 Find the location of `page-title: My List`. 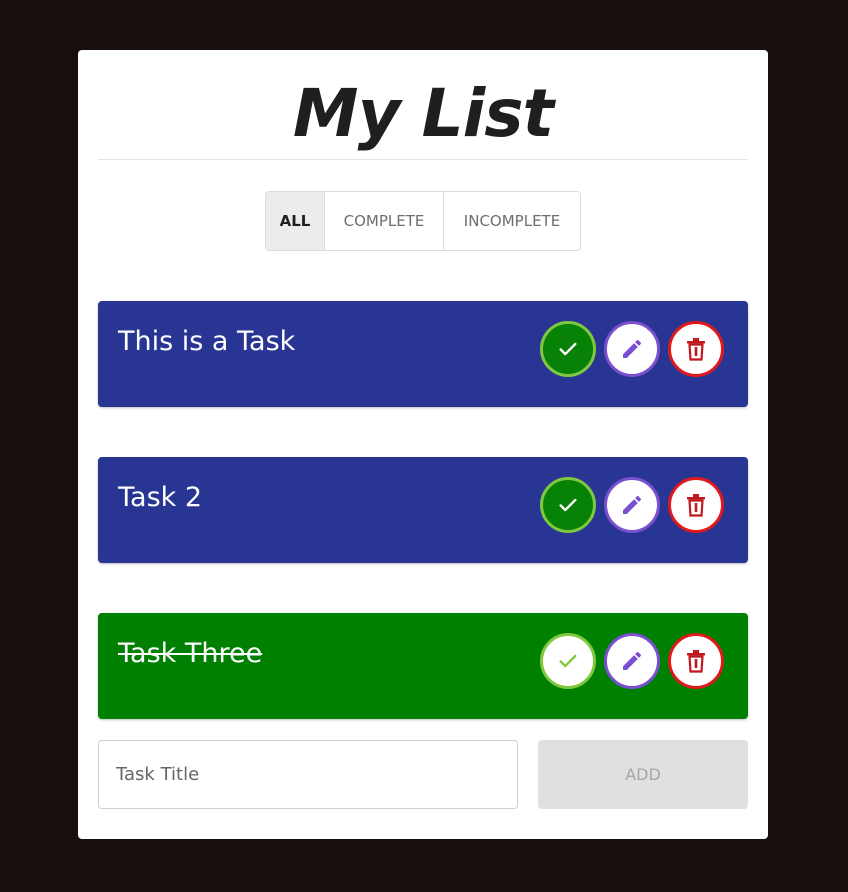

page-title: My List is located at coordinates (423, 113).